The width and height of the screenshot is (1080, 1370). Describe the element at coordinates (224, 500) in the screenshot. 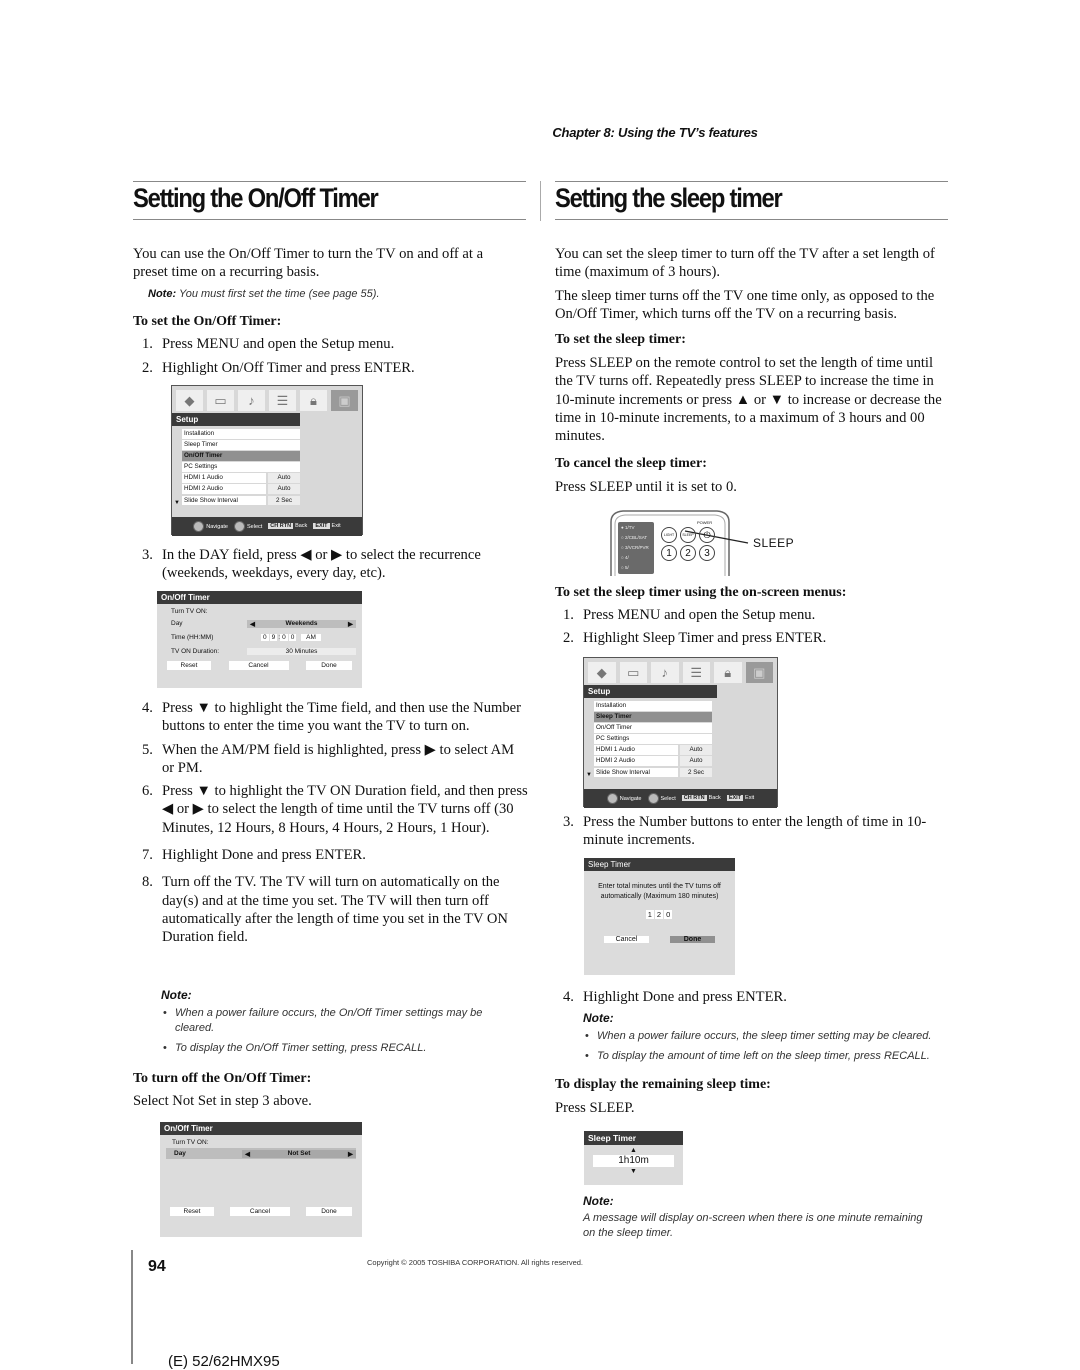

I see `menu-item-label: Slide Show Interval` at that location.